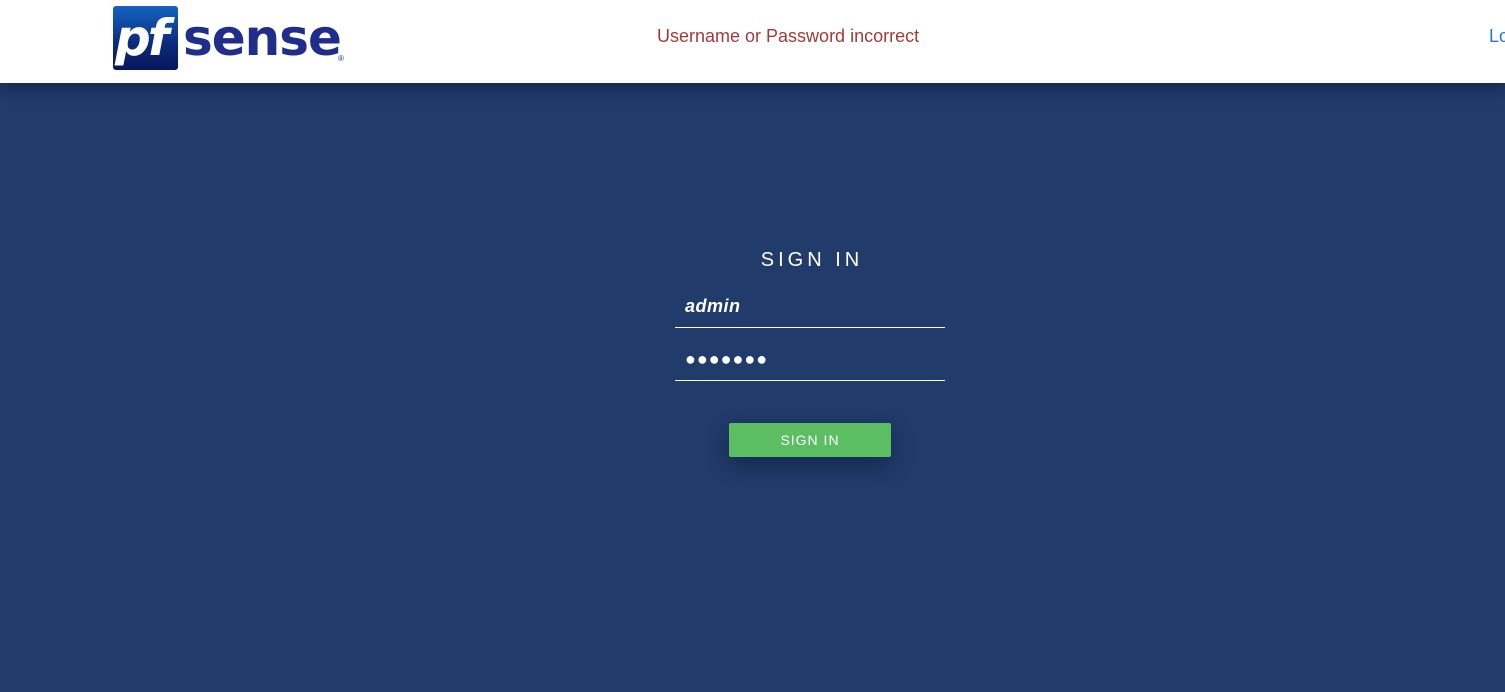 This screenshot has height=692, width=1505. What do you see at coordinates (810, 440) in the screenshot?
I see `sign-in-button: SIGN IN` at bounding box center [810, 440].